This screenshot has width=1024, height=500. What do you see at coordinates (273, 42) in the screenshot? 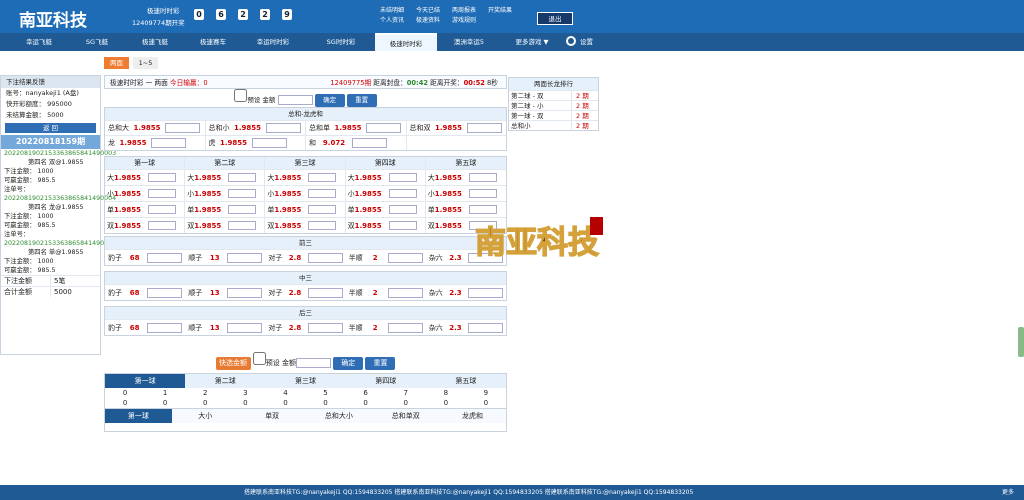
I see `tab-lucky-ssc: 幸运时时彩` at bounding box center [273, 42].